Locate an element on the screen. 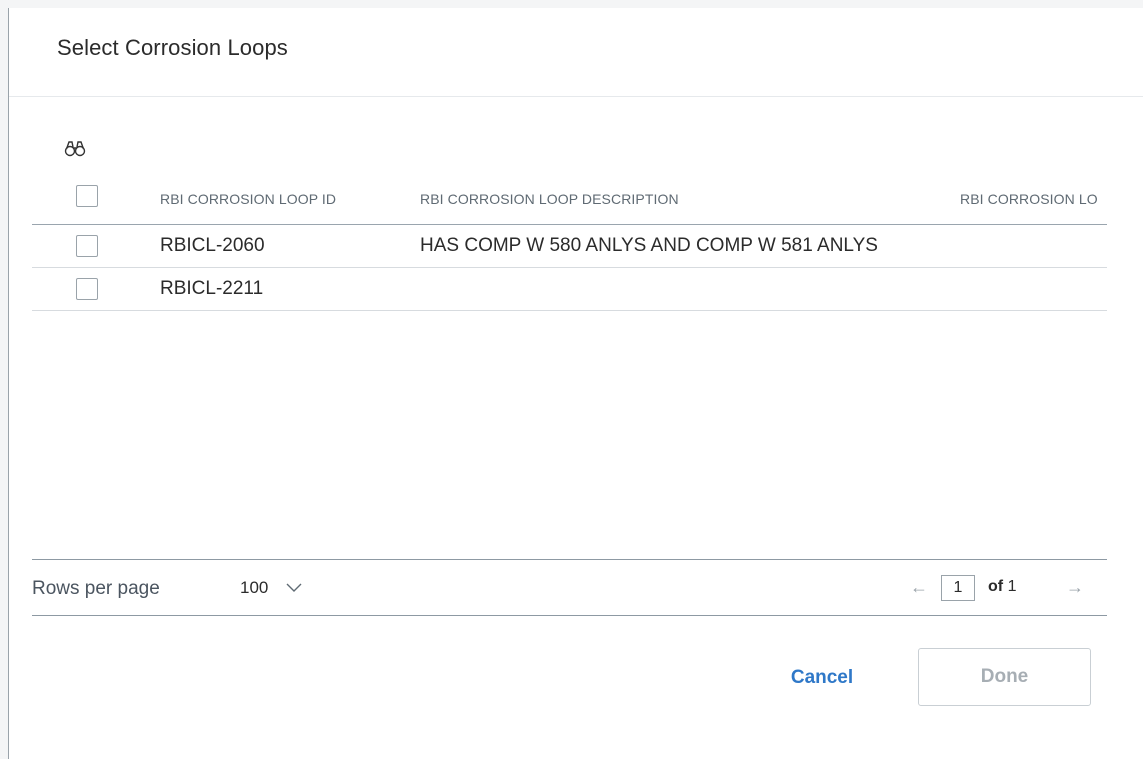 This screenshot has width=1143, height=759. table-row: RBICL-2211 is located at coordinates (569, 289).